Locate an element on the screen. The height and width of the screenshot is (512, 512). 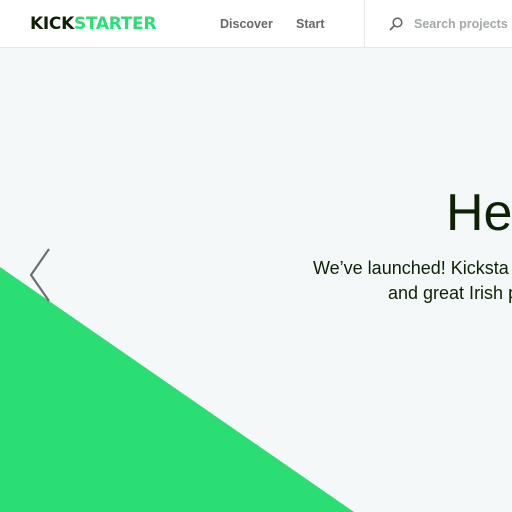
top-navigation-bar: KICK STARTER Discover Start is located at coordinates (256, 24).